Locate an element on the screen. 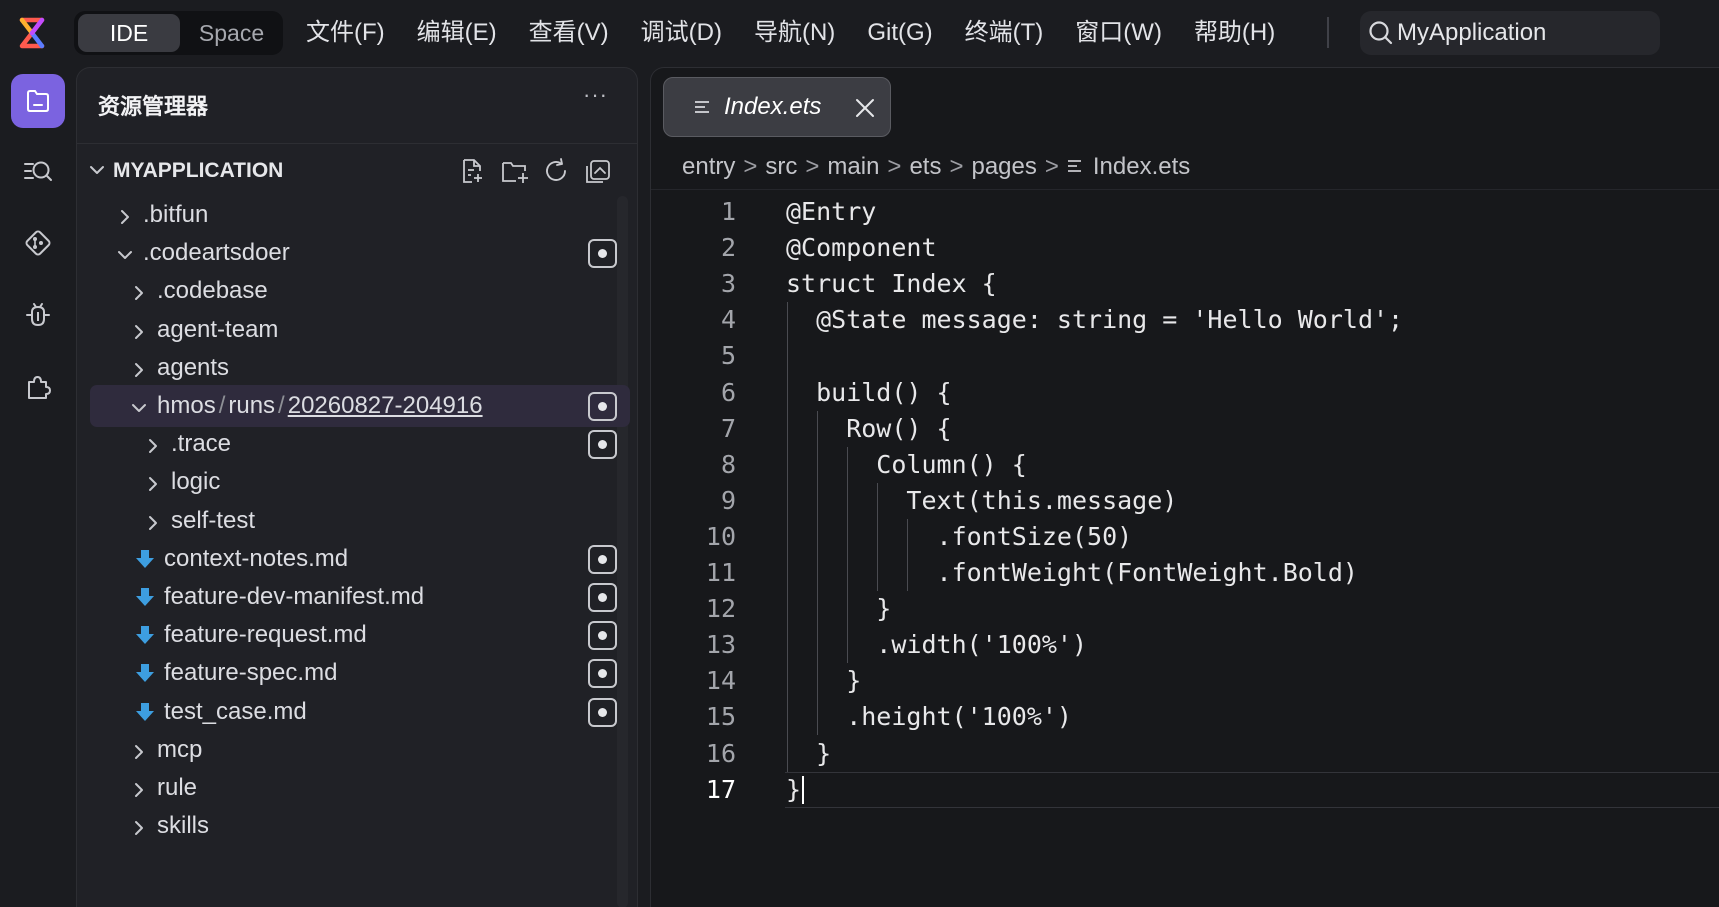 The width and height of the screenshot is (1719, 907). tree-folder-item: .codebase is located at coordinates (360, 291).